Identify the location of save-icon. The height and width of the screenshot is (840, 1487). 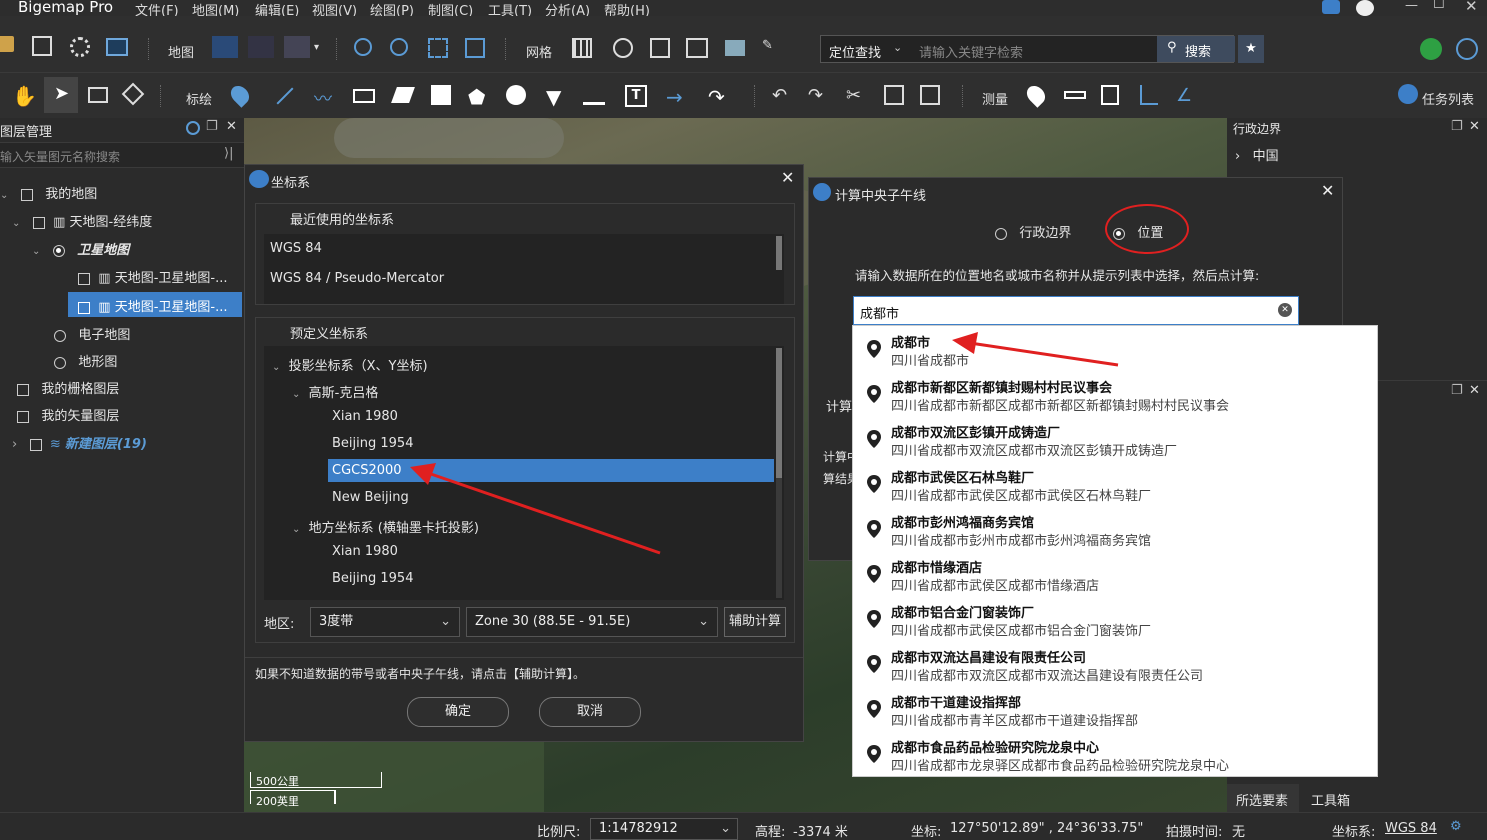
(42, 46).